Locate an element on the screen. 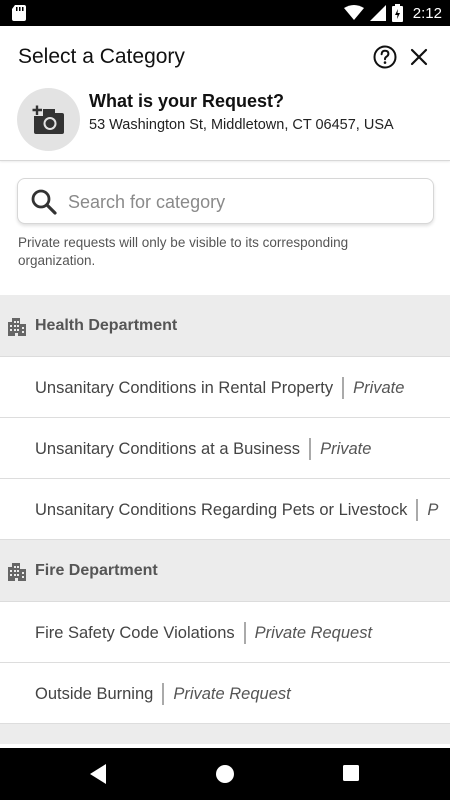 This screenshot has width=450, height=800. page-title: Select a Category is located at coordinates (101, 56).